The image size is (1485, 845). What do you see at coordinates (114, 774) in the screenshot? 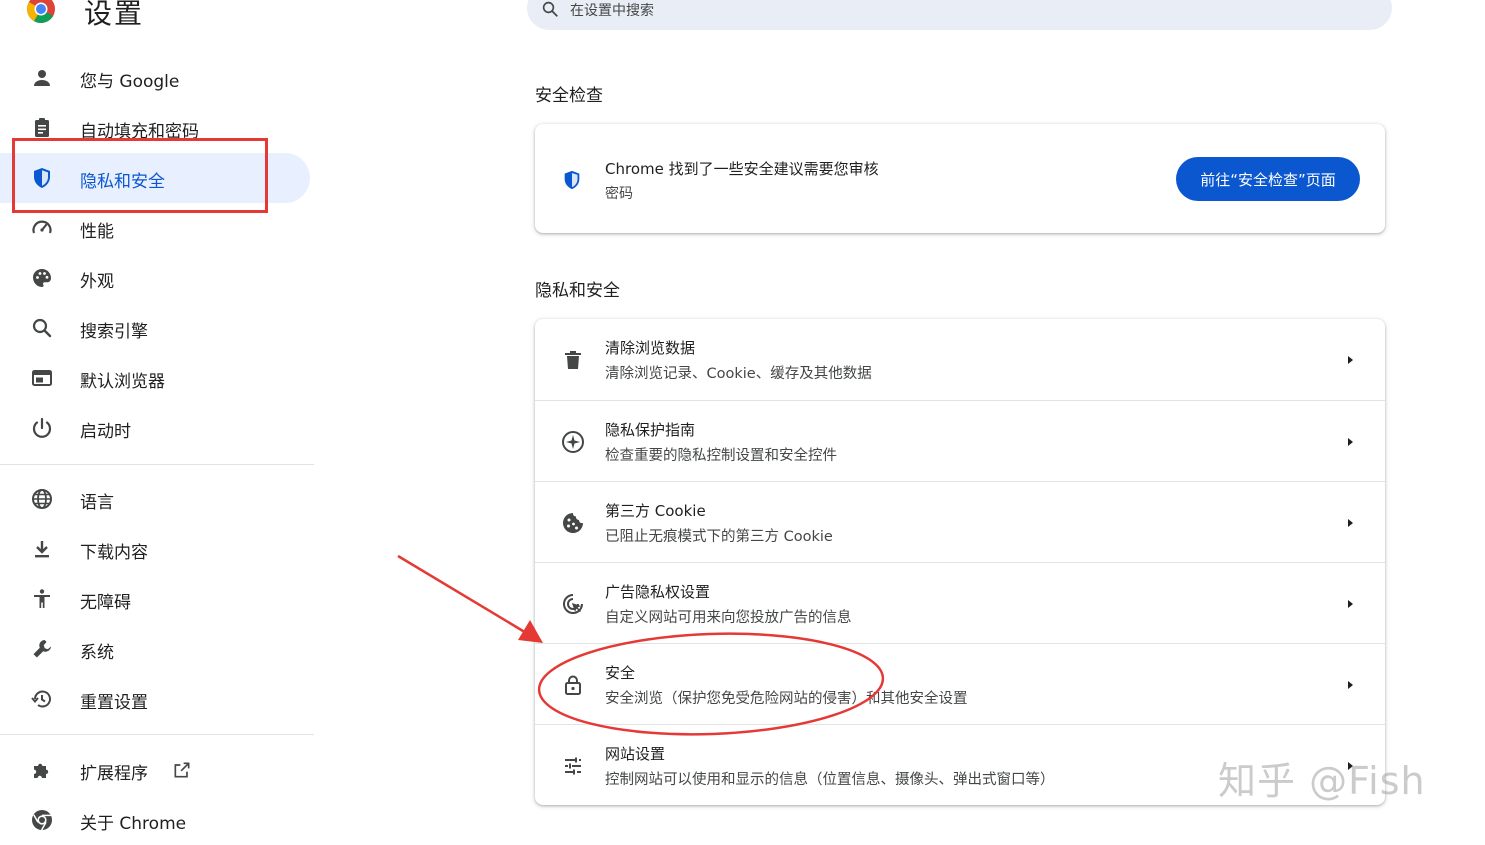
I see `sidebar-item-label: 扩展程序` at bounding box center [114, 774].